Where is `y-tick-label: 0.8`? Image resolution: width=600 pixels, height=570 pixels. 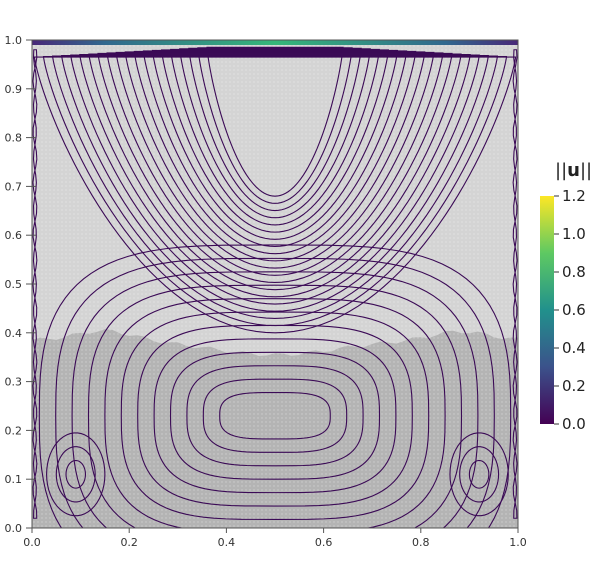
y-tick-label: 0.8 is located at coordinates (14, 138).